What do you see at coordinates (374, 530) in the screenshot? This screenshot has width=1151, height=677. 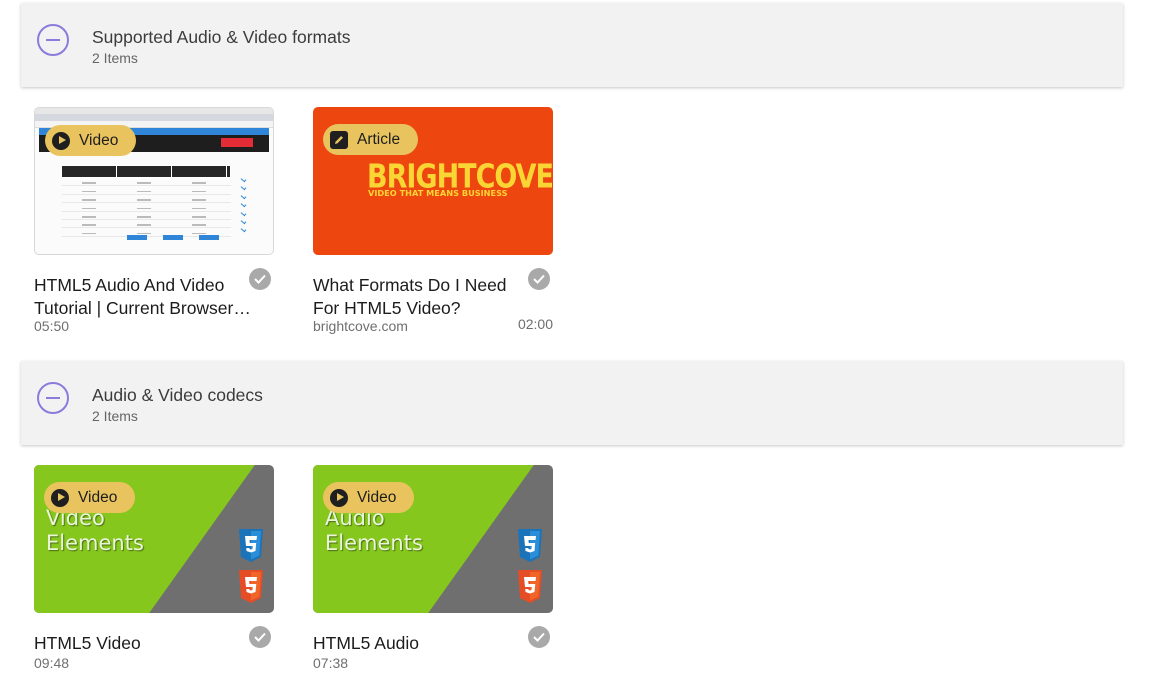 I see `thumbnail-text: Audio Elements` at bounding box center [374, 530].